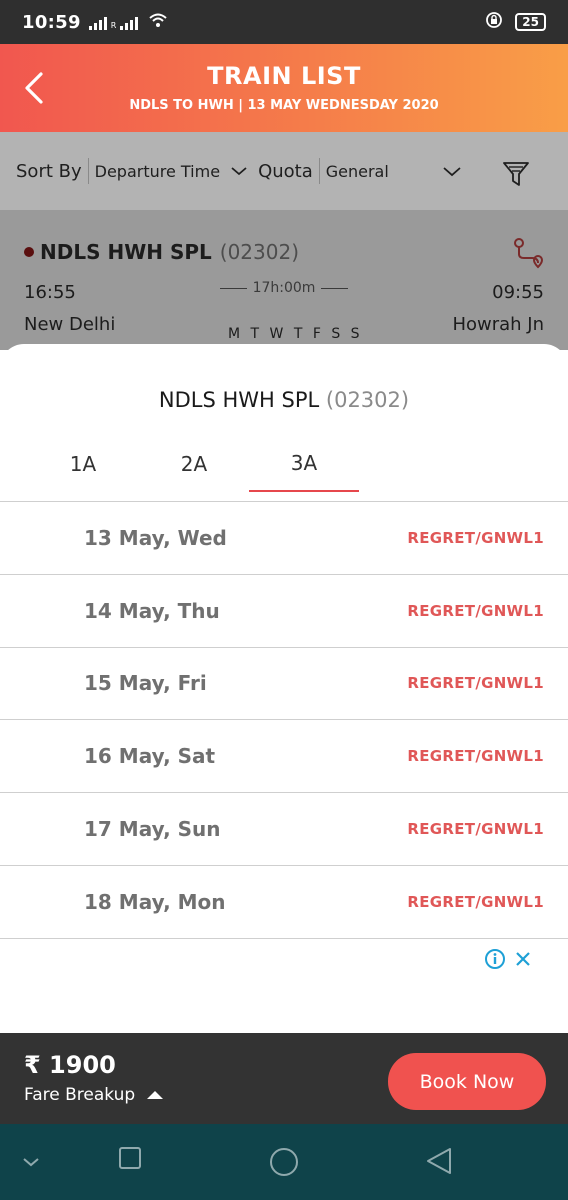  I want to click on fare-breakup-toggle: Fare Breakup, so click(94, 1095).